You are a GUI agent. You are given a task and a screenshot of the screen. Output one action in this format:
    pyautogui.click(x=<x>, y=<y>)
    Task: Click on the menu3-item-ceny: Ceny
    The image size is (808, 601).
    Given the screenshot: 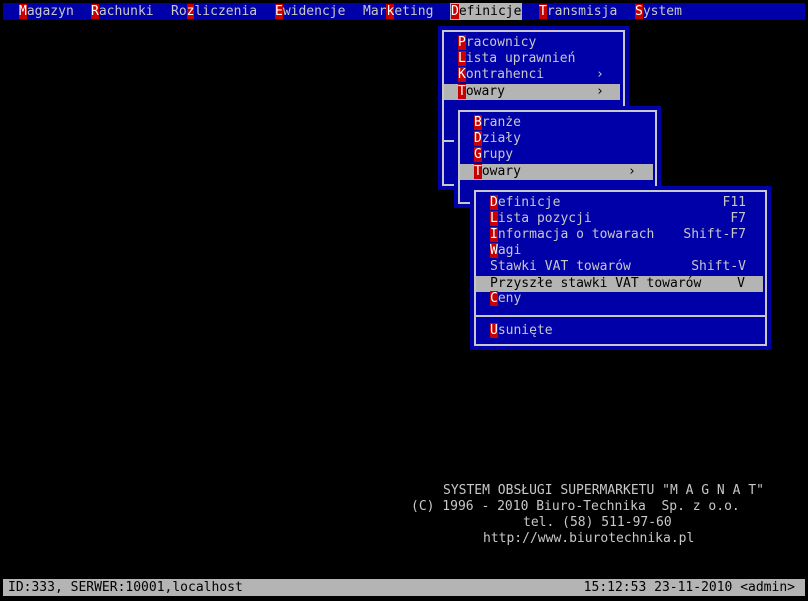 What is the action you would take?
    pyautogui.click(x=620, y=299)
    